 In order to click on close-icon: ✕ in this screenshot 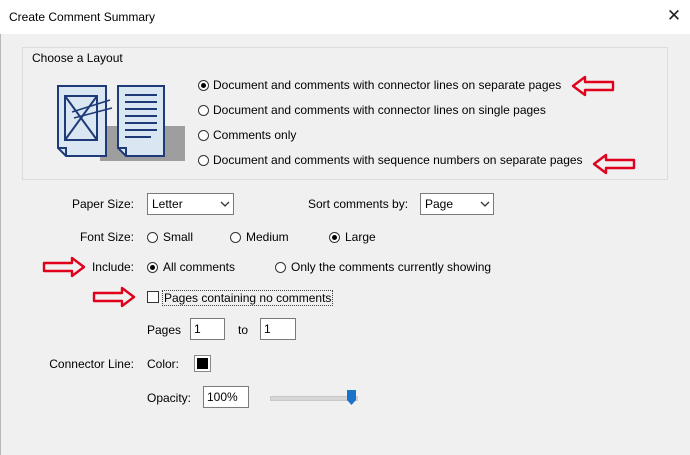, I will do `click(674, 16)`.